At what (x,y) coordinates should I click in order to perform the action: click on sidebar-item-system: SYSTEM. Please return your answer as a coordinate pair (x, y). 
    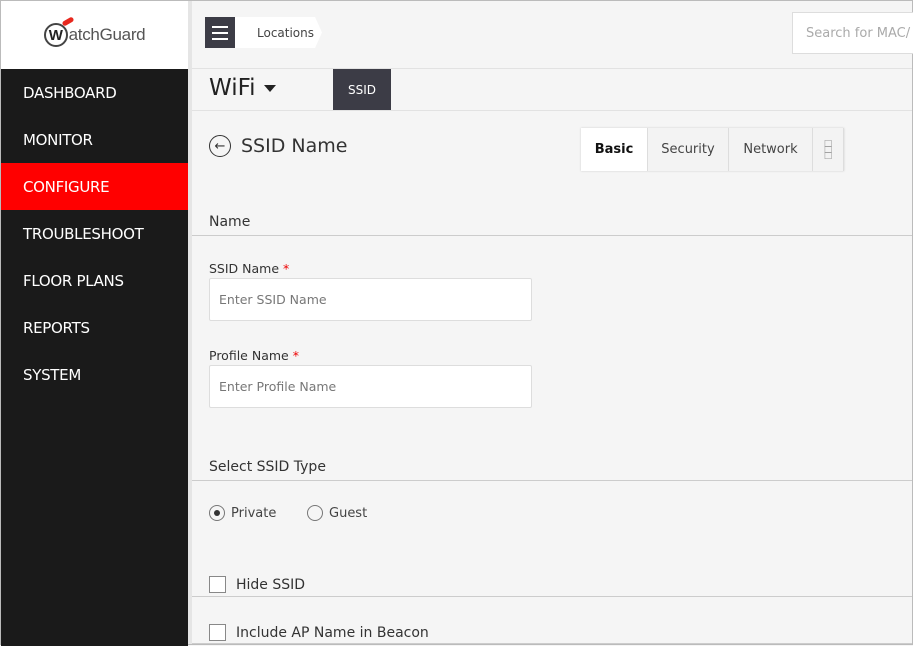
    Looking at the image, I should click on (94, 374).